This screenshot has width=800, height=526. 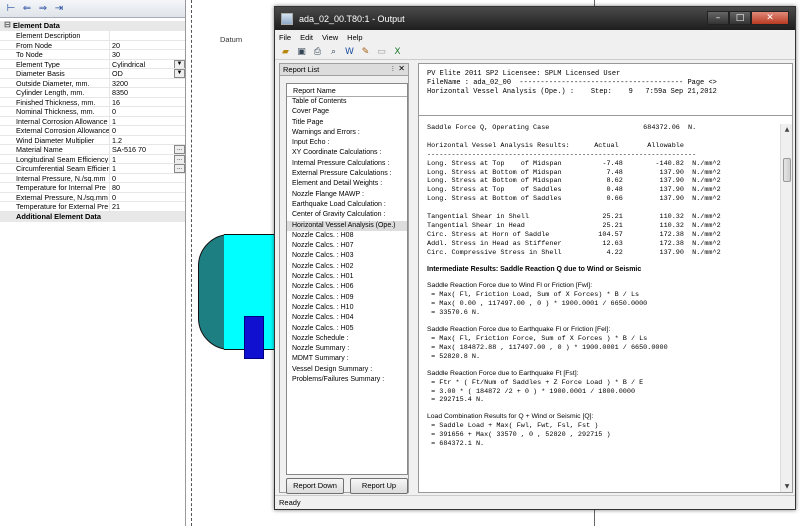 What do you see at coordinates (147, 140) in the screenshot?
I see `property-value: 1.2` at bounding box center [147, 140].